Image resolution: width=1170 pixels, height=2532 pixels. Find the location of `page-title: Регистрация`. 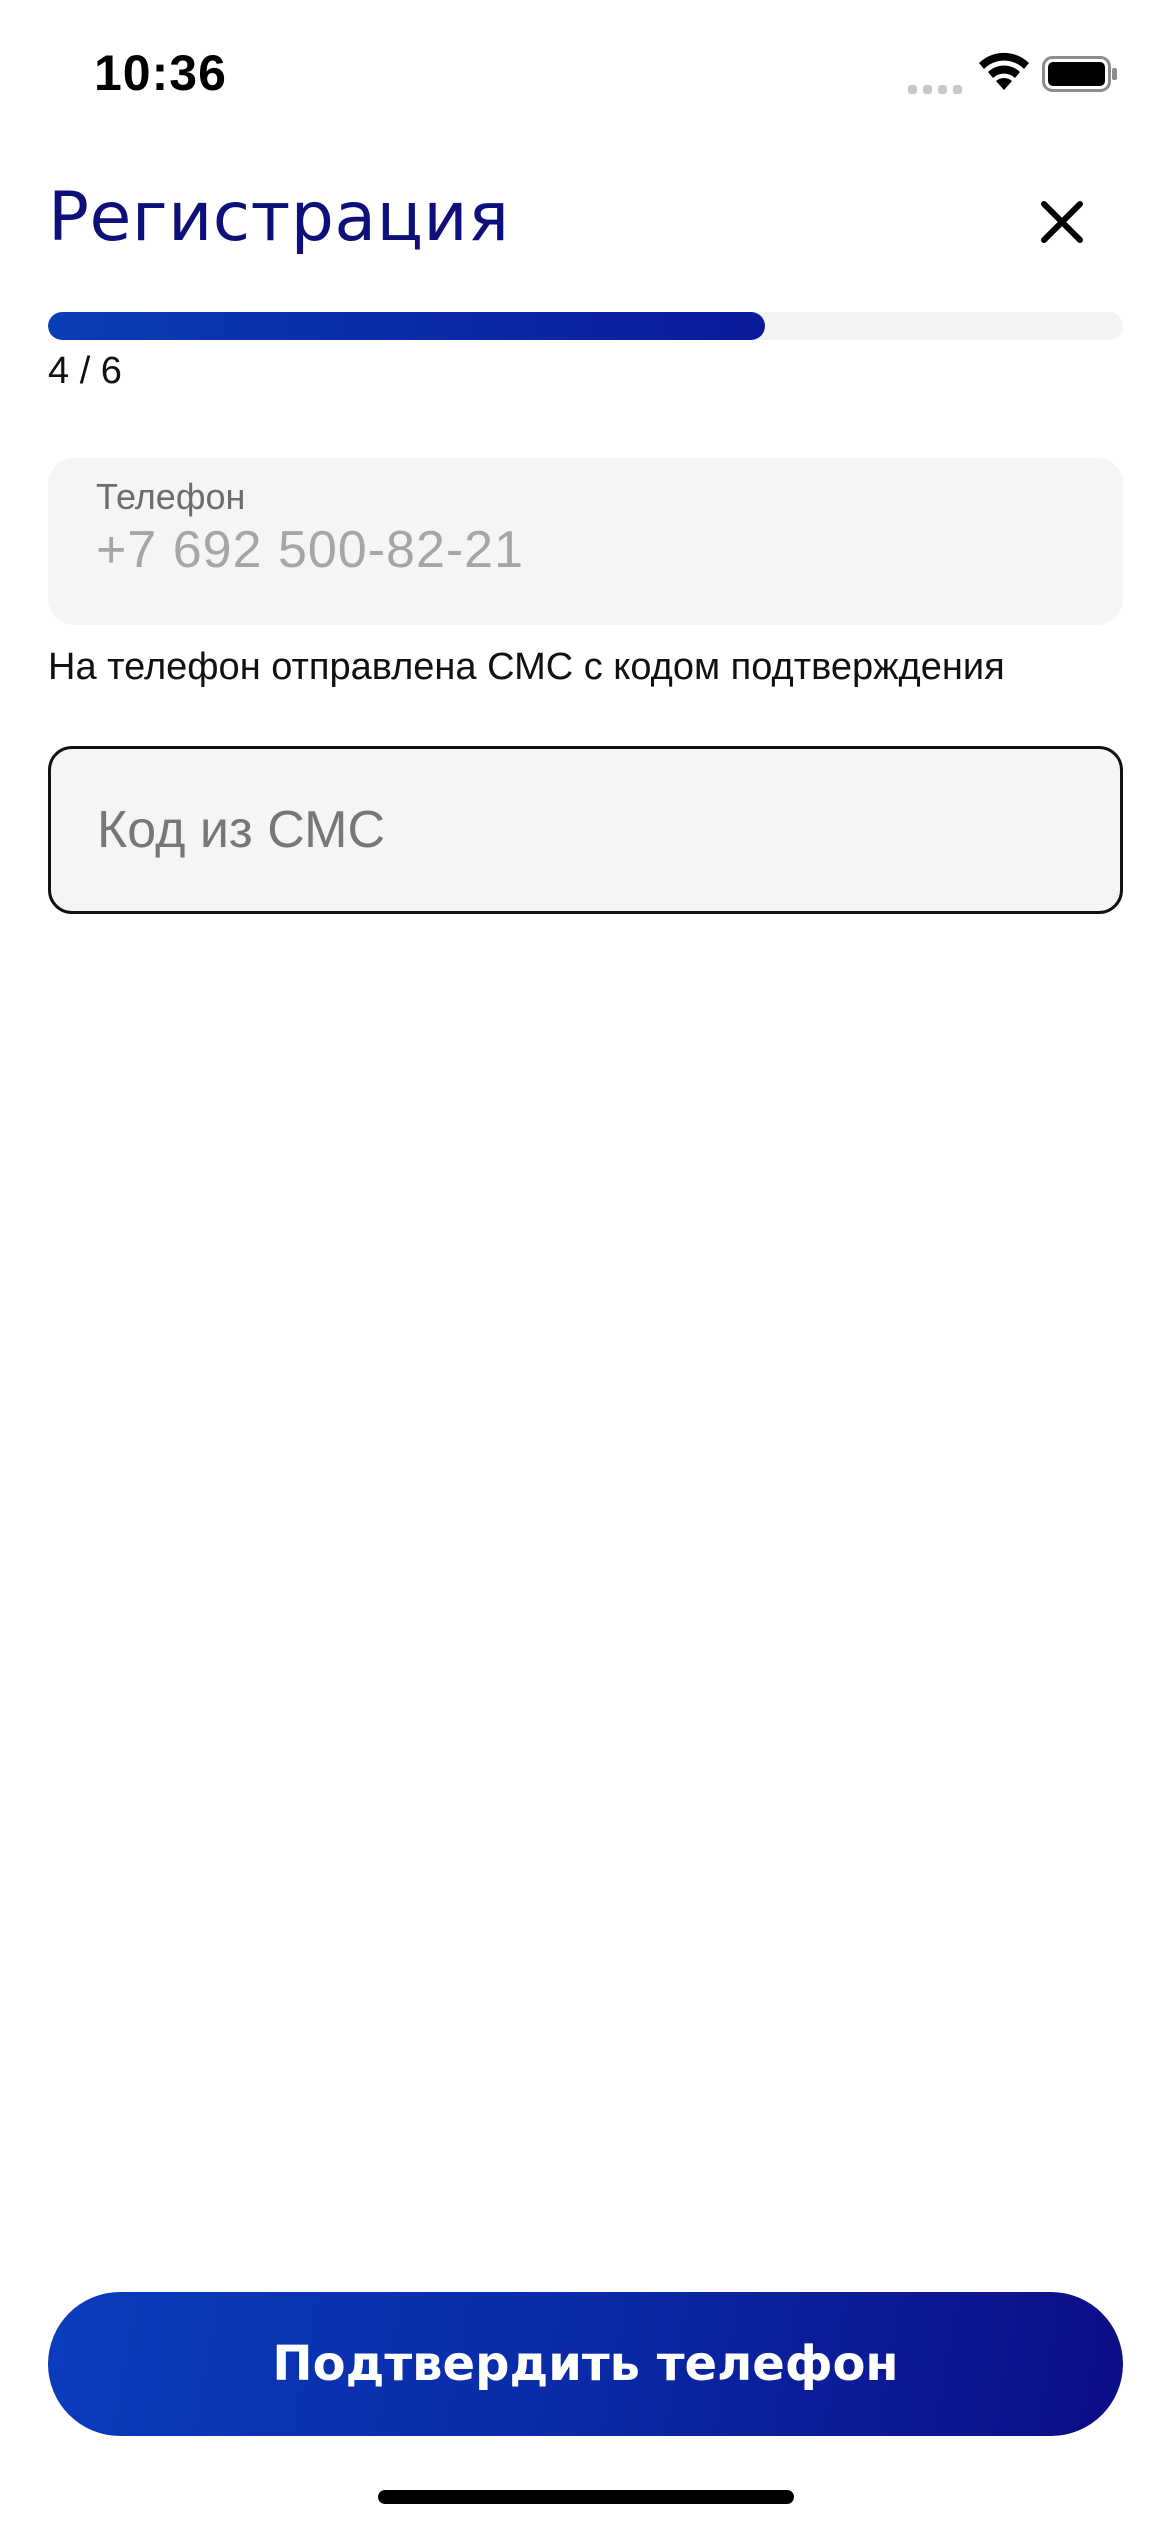

page-title: Регистрация is located at coordinates (279, 217).